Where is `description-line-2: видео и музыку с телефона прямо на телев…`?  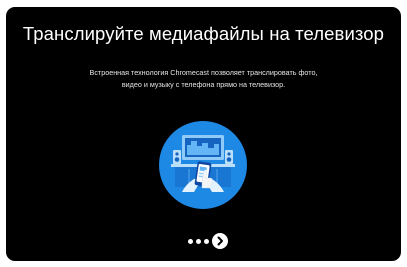
description-line-2: видео и музыку с телефона прямо на телев… is located at coordinates (203, 84).